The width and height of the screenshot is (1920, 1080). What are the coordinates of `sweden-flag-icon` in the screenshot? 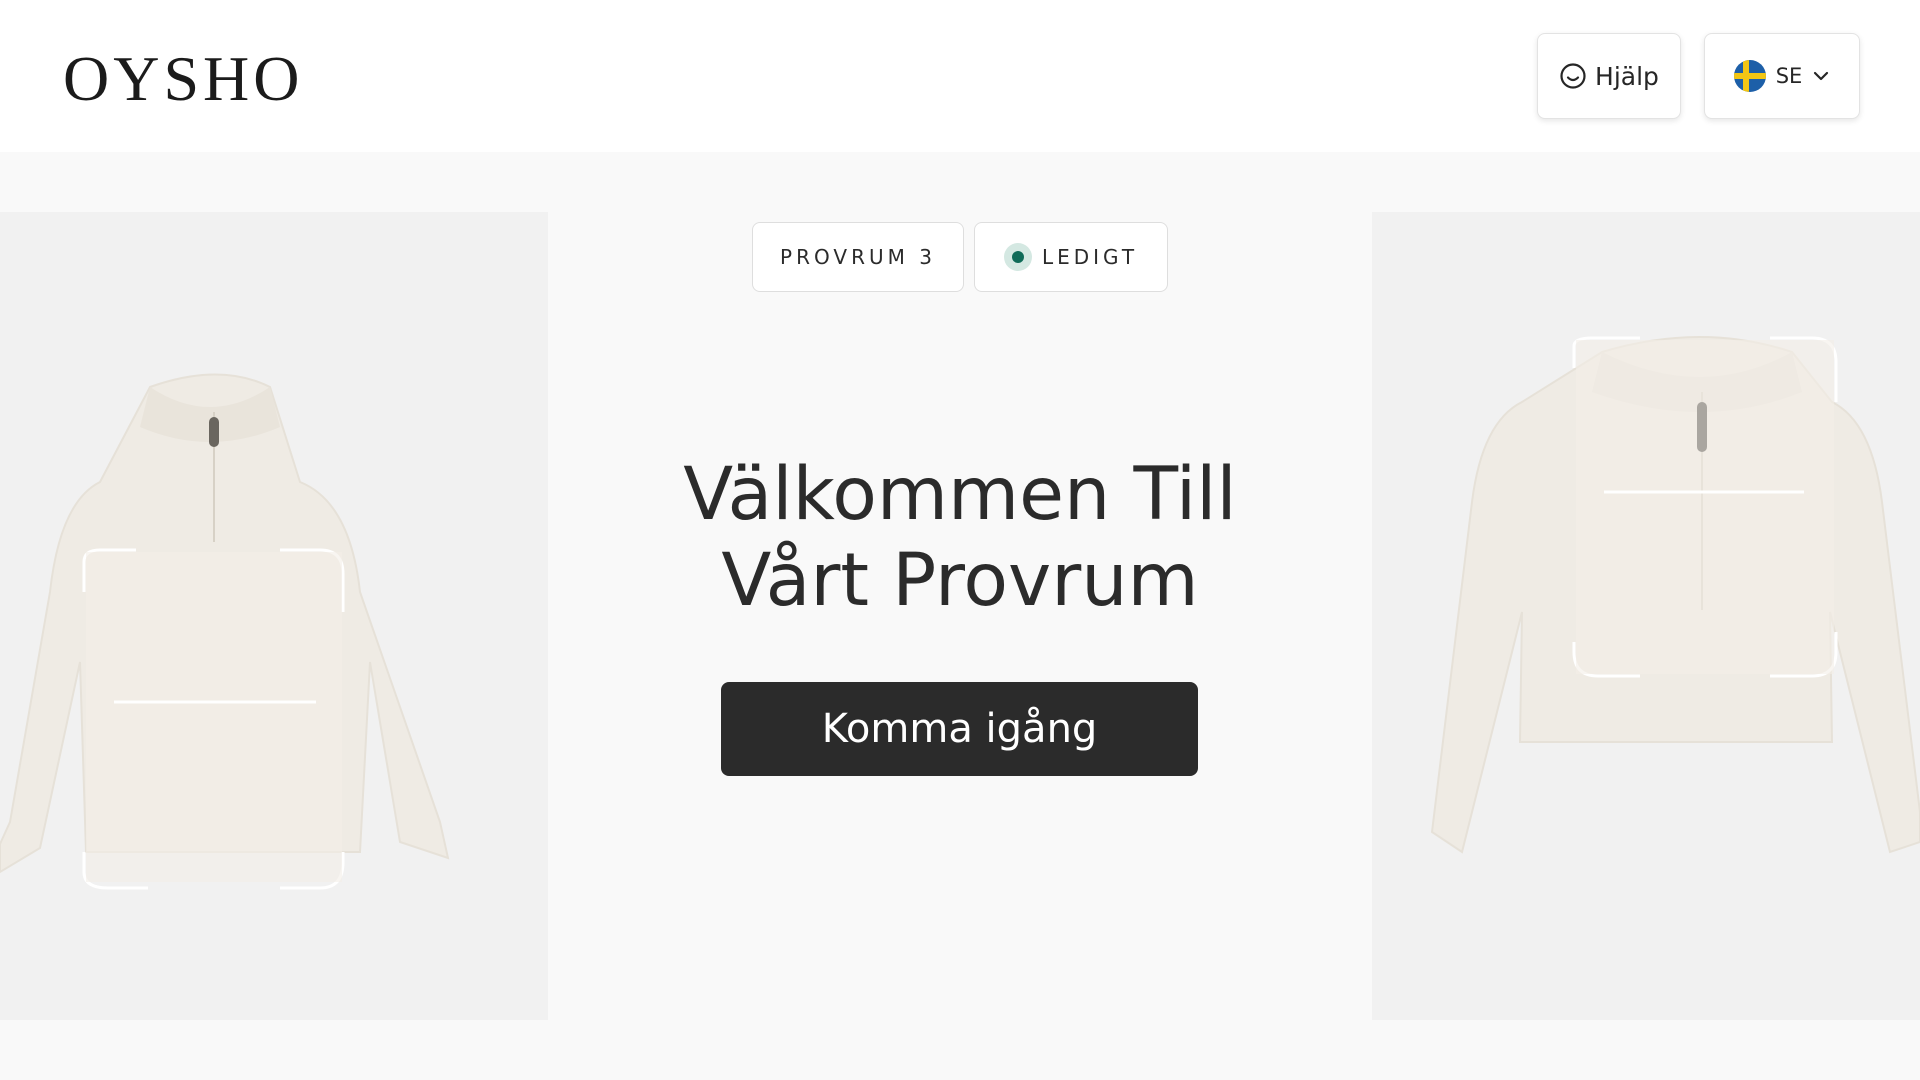 It's located at (1749, 76).